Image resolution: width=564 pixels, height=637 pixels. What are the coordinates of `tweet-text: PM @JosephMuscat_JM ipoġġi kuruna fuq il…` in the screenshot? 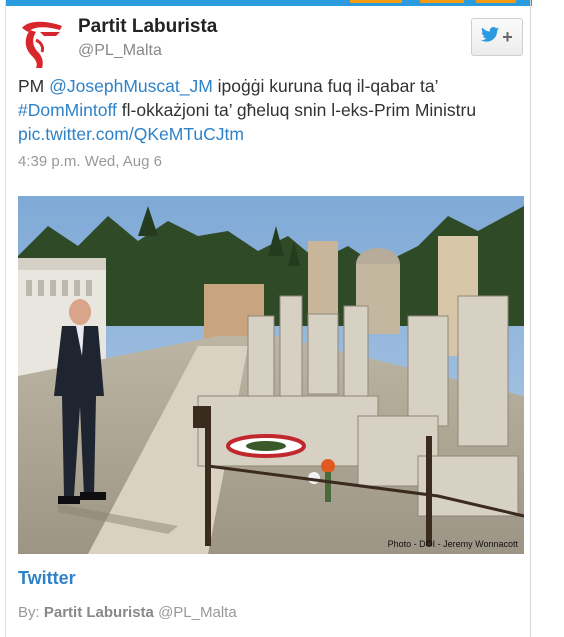 It's located at (270, 110).